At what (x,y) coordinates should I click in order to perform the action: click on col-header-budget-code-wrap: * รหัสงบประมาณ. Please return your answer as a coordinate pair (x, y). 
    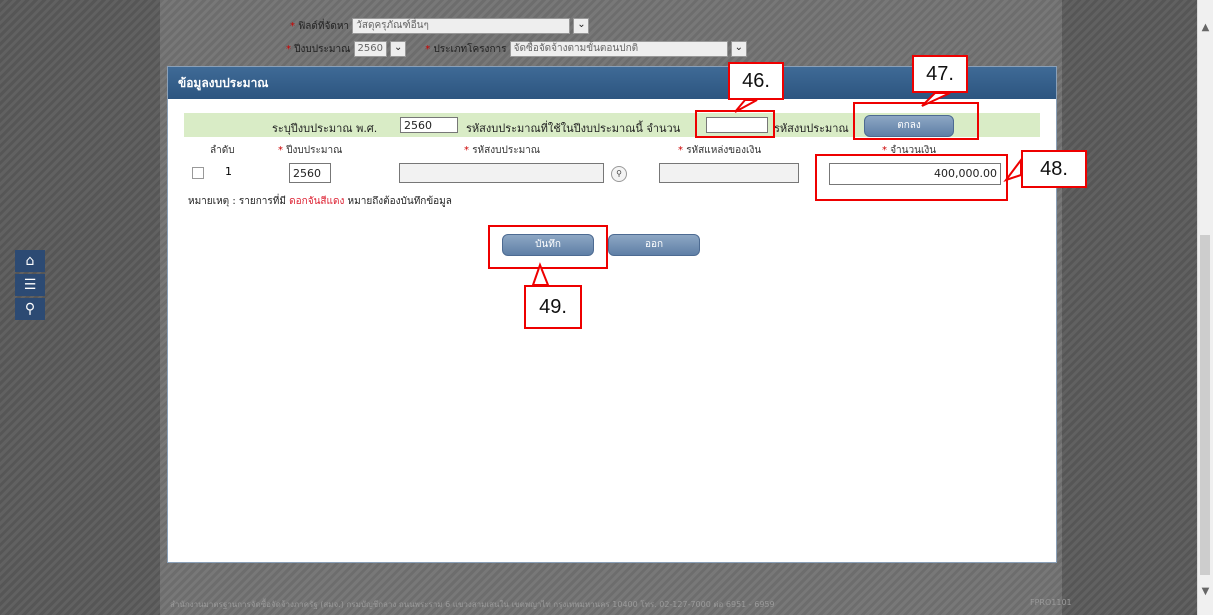
    Looking at the image, I should click on (502, 150).